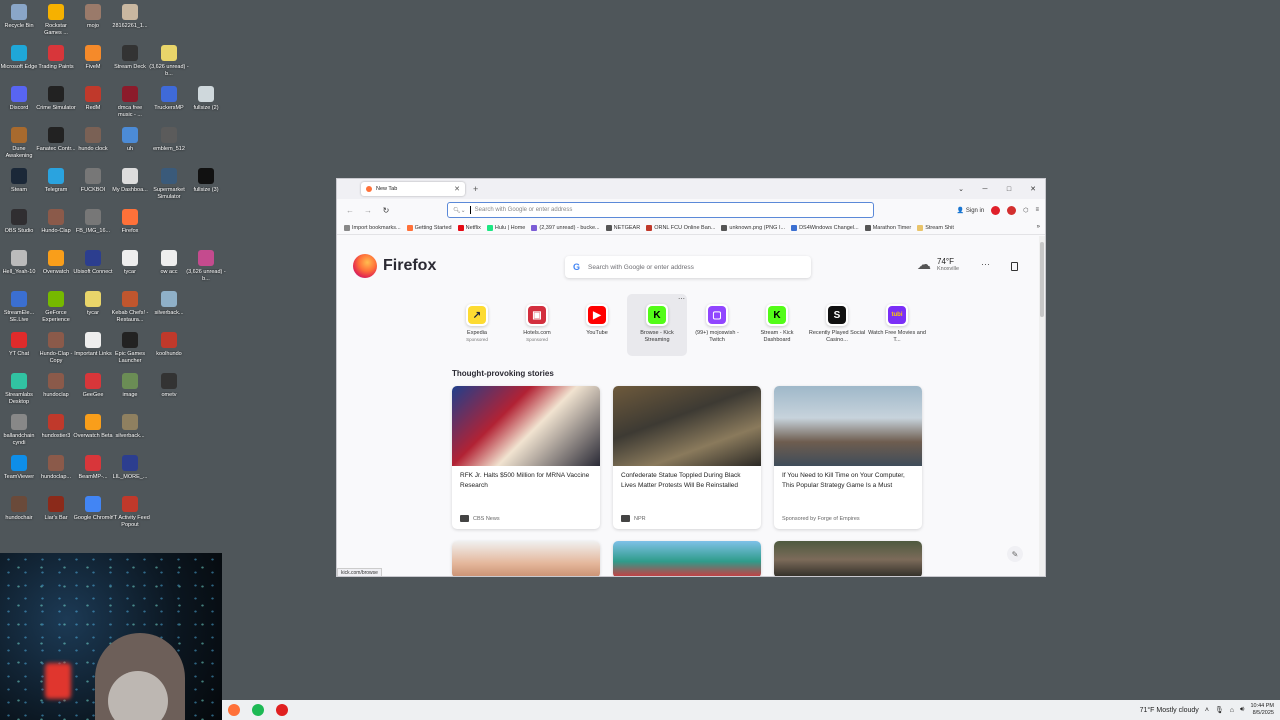 The height and width of the screenshot is (720, 1280). Describe the element at coordinates (457, 189) in the screenshot. I see `close-tab-icon: ✕` at that location.